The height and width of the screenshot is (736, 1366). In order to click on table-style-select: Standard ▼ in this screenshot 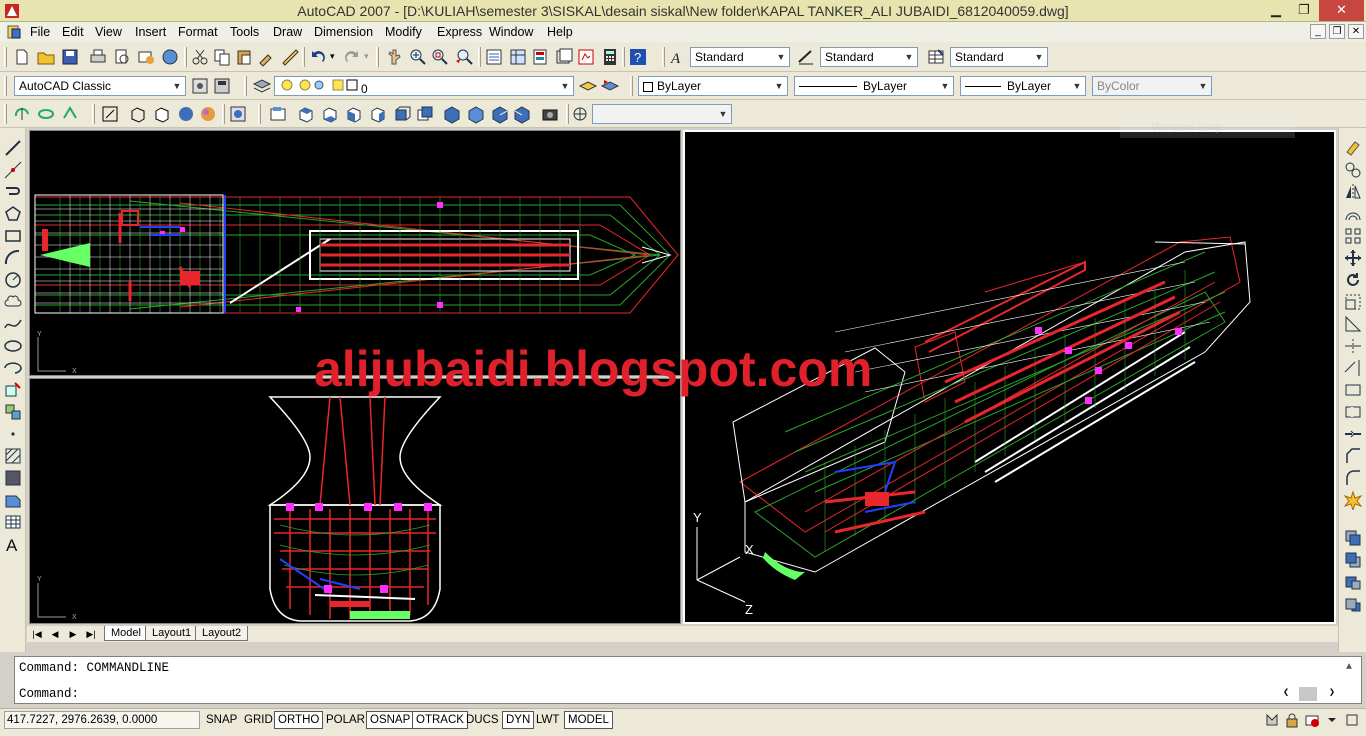, I will do `click(999, 57)`.